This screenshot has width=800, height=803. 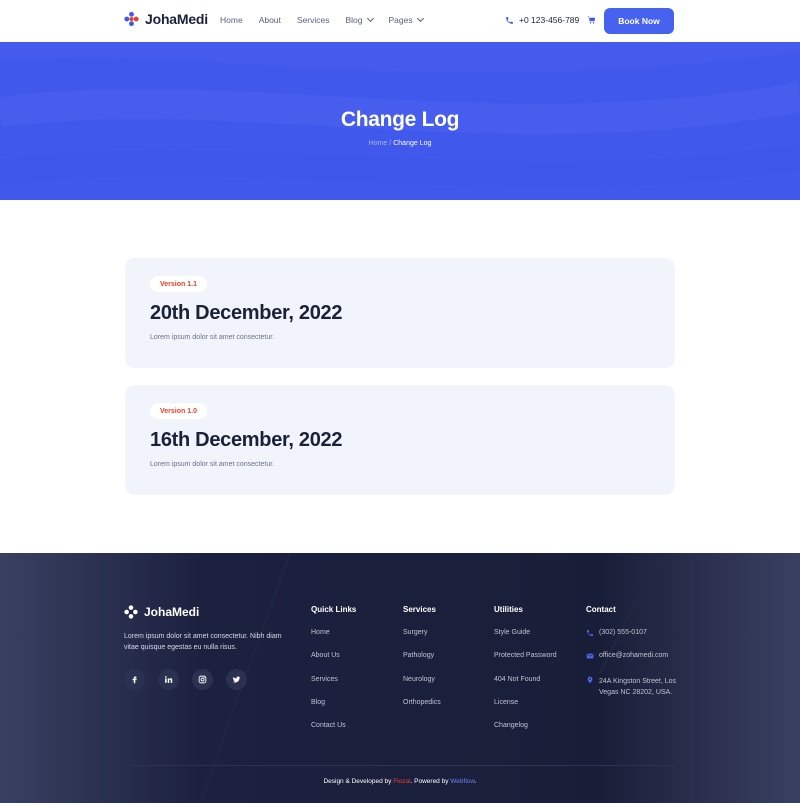 What do you see at coordinates (422, 687) in the screenshot?
I see `footer-link-neurology: Neurology` at bounding box center [422, 687].